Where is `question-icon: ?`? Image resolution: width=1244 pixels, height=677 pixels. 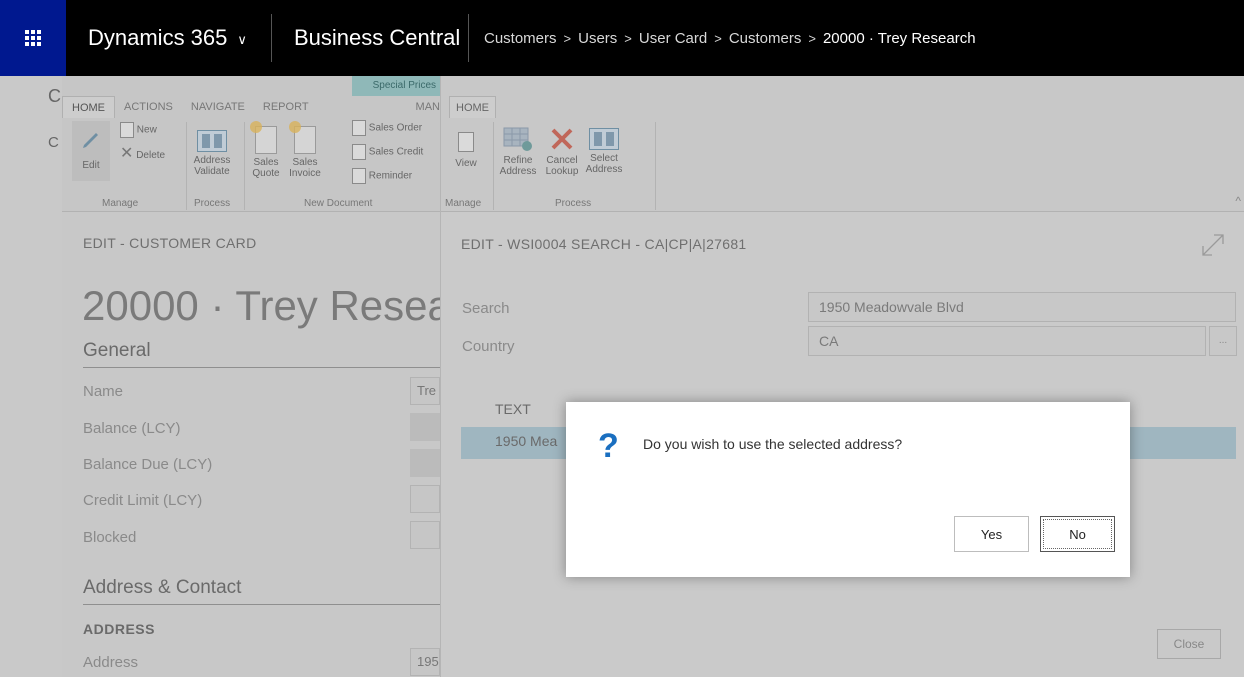
question-icon: ? is located at coordinates (608, 446).